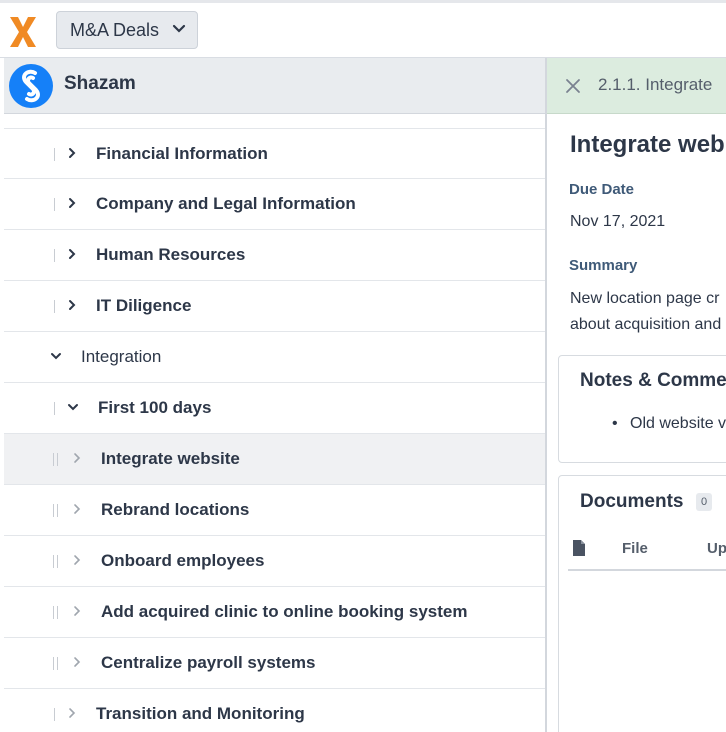  What do you see at coordinates (274, 510) in the screenshot?
I see `tree-row-rebrand-locations: Rebrand locations` at bounding box center [274, 510].